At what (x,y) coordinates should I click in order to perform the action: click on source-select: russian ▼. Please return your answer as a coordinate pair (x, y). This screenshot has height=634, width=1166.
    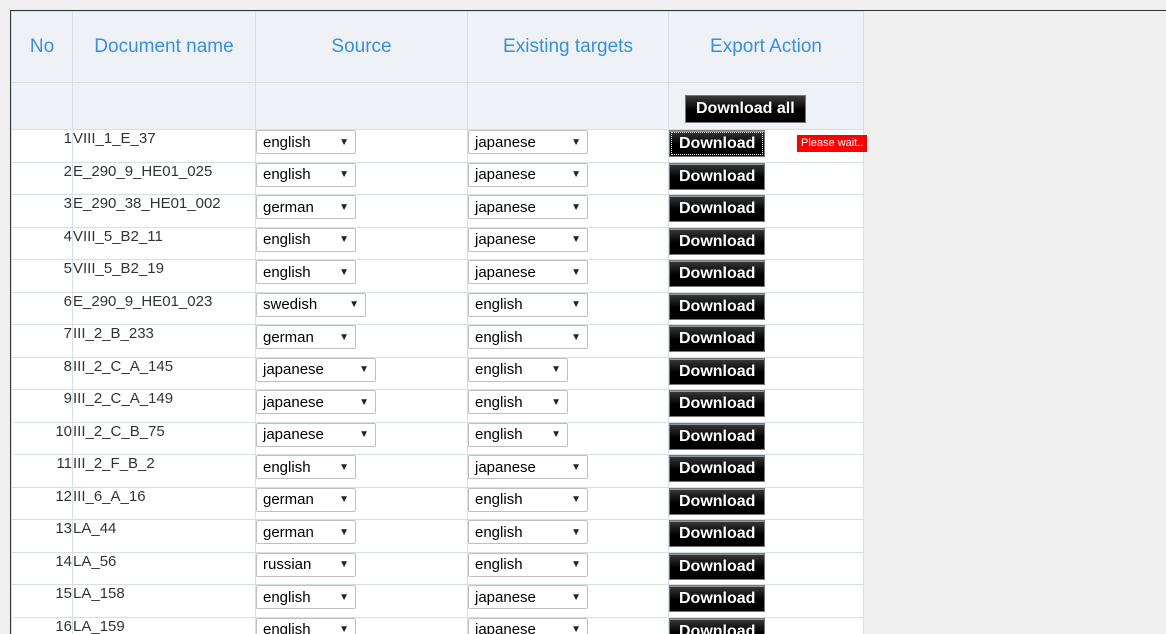
    Looking at the image, I should click on (306, 565).